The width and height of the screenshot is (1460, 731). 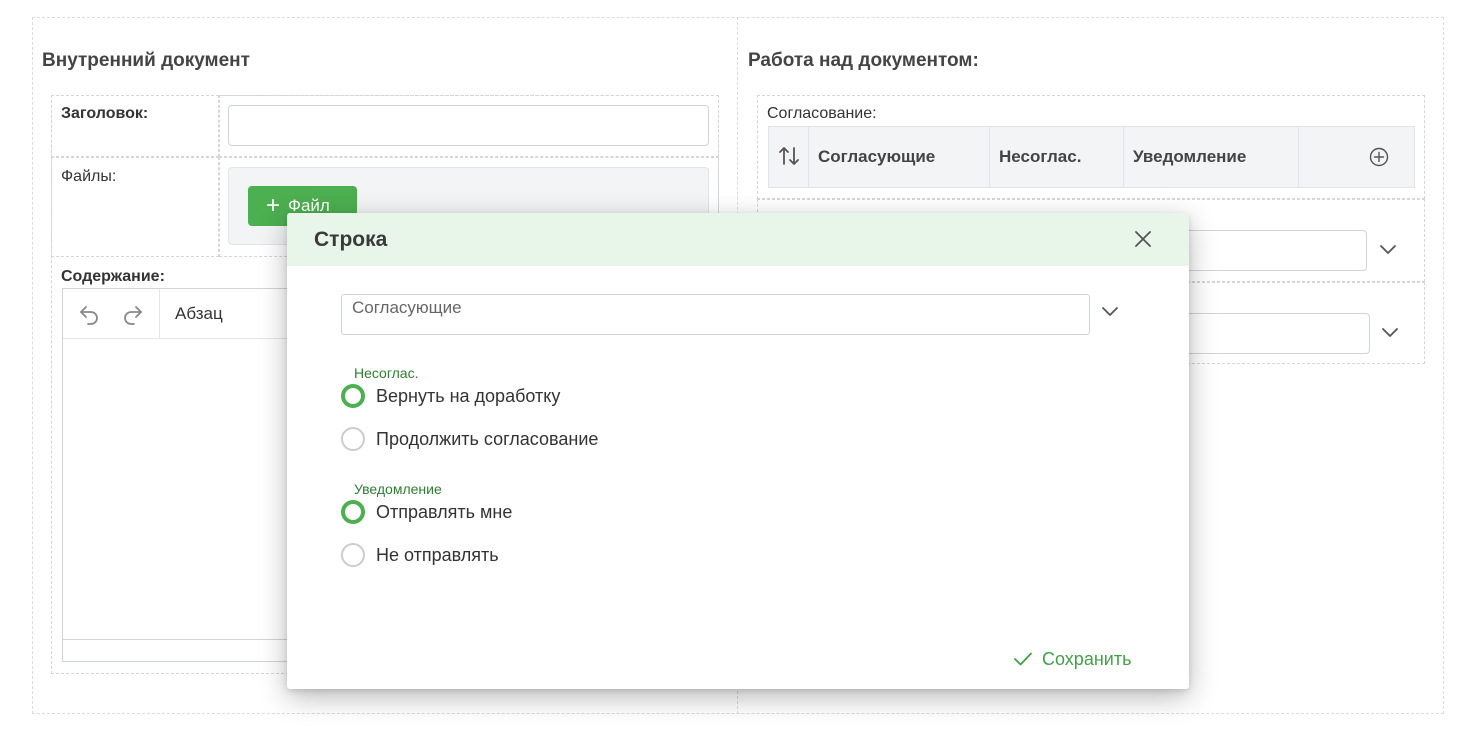 I want to click on save-button: Сохранить, so click(x=1072, y=659).